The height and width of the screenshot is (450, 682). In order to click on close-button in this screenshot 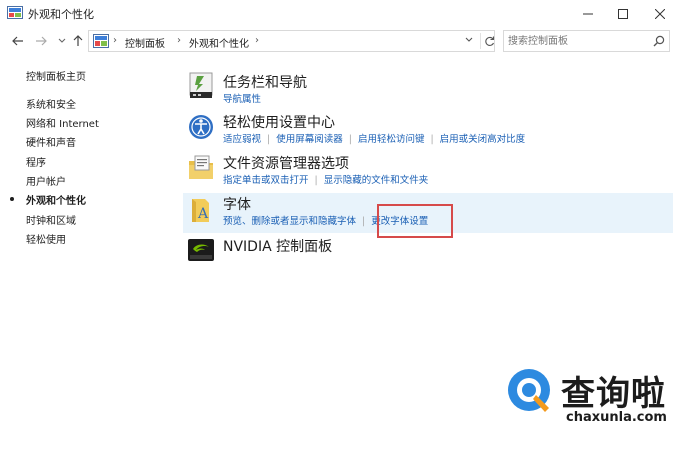, I will do `click(660, 13)`.